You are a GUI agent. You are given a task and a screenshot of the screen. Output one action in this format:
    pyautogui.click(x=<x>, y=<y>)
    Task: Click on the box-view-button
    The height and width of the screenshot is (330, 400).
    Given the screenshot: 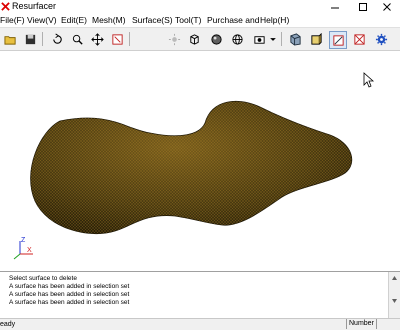 What is the action you would take?
    pyautogui.click(x=316, y=39)
    